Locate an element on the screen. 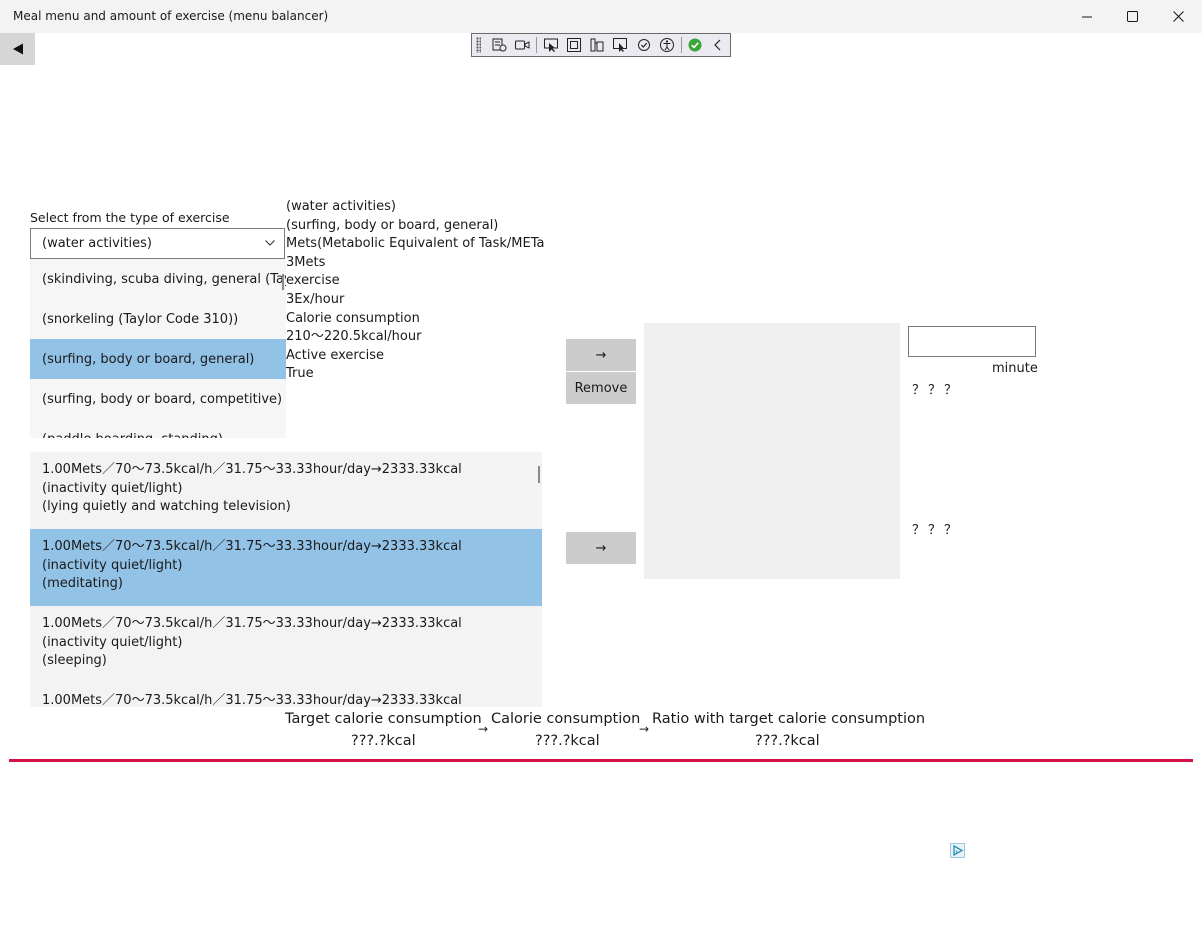 The height and width of the screenshot is (934, 1202). accessibility-button is located at coordinates (666, 45).